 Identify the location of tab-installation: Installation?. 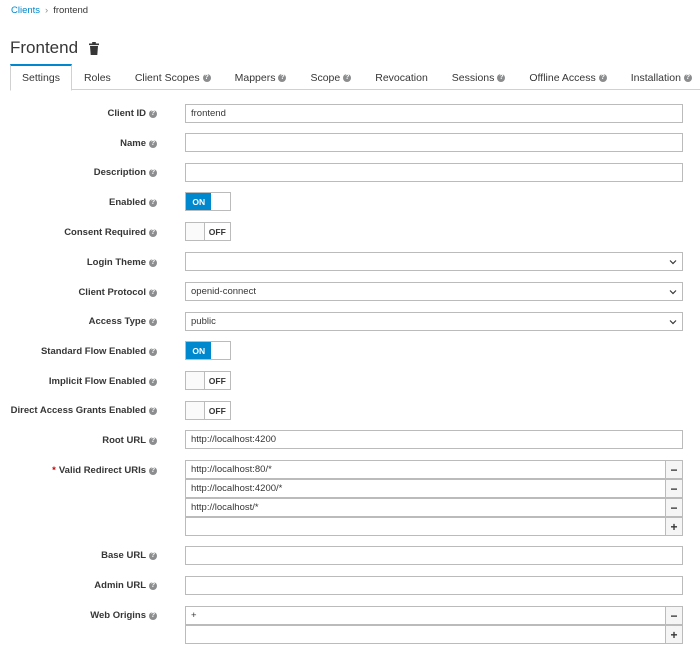
(659, 77).